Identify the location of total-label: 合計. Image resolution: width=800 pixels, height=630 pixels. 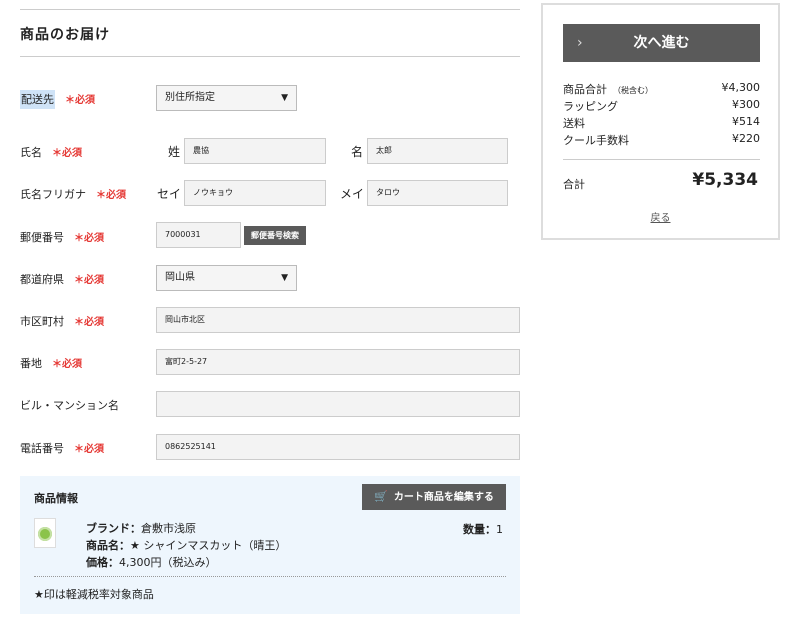
(574, 184).